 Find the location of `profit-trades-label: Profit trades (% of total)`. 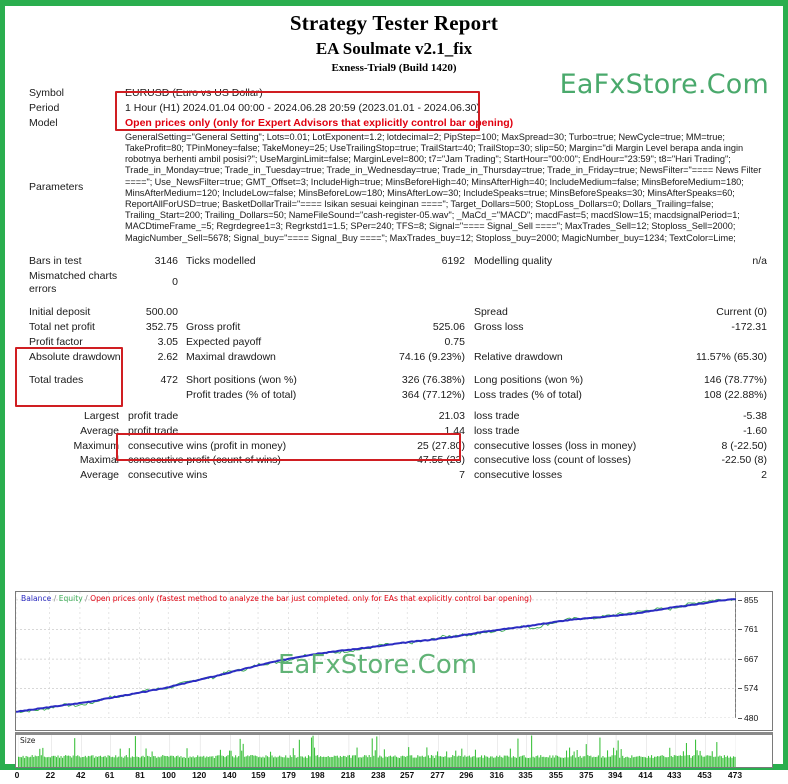

profit-trades-label: Profit trades (% of total) is located at coordinates (241, 395).